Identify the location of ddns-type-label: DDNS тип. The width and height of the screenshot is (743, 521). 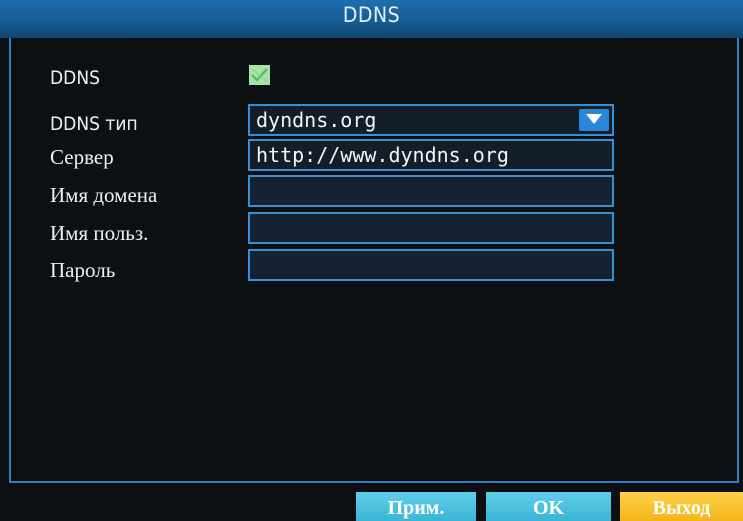
(94, 123).